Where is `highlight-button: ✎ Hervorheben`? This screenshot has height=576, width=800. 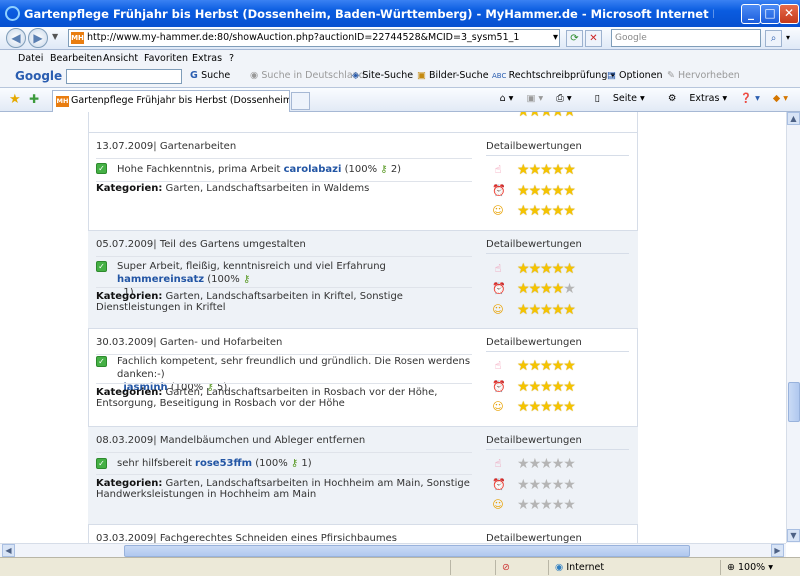 highlight-button: ✎ Hervorheben is located at coordinates (703, 75).